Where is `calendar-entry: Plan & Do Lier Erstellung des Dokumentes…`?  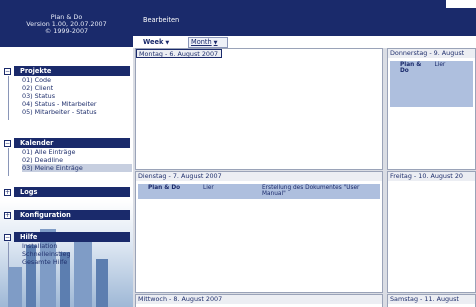 calendar-entry: Plan & Do Lier Erstellung des Dokumentes… is located at coordinates (259, 191).